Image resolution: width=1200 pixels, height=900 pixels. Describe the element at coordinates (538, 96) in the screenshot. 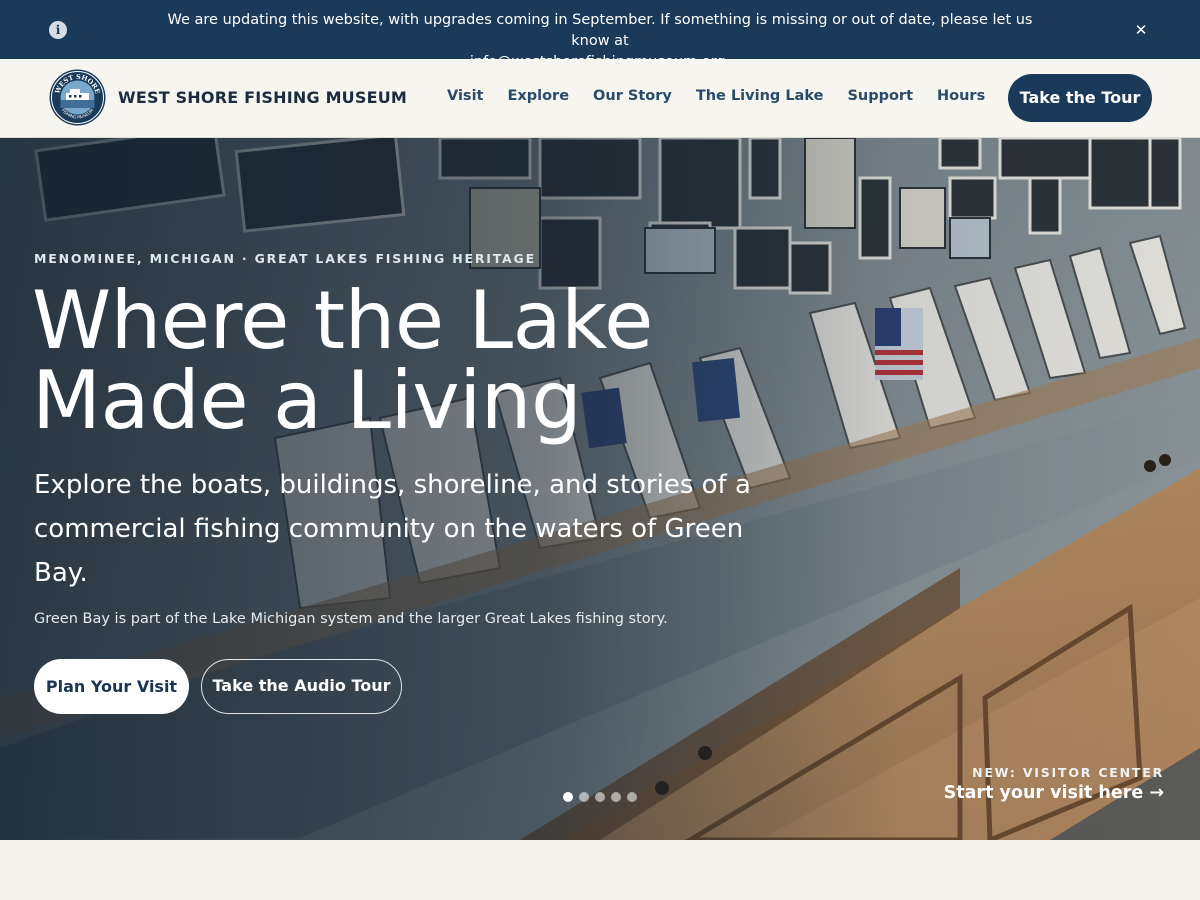

I see `nav-item-explore: Explore` at that location.